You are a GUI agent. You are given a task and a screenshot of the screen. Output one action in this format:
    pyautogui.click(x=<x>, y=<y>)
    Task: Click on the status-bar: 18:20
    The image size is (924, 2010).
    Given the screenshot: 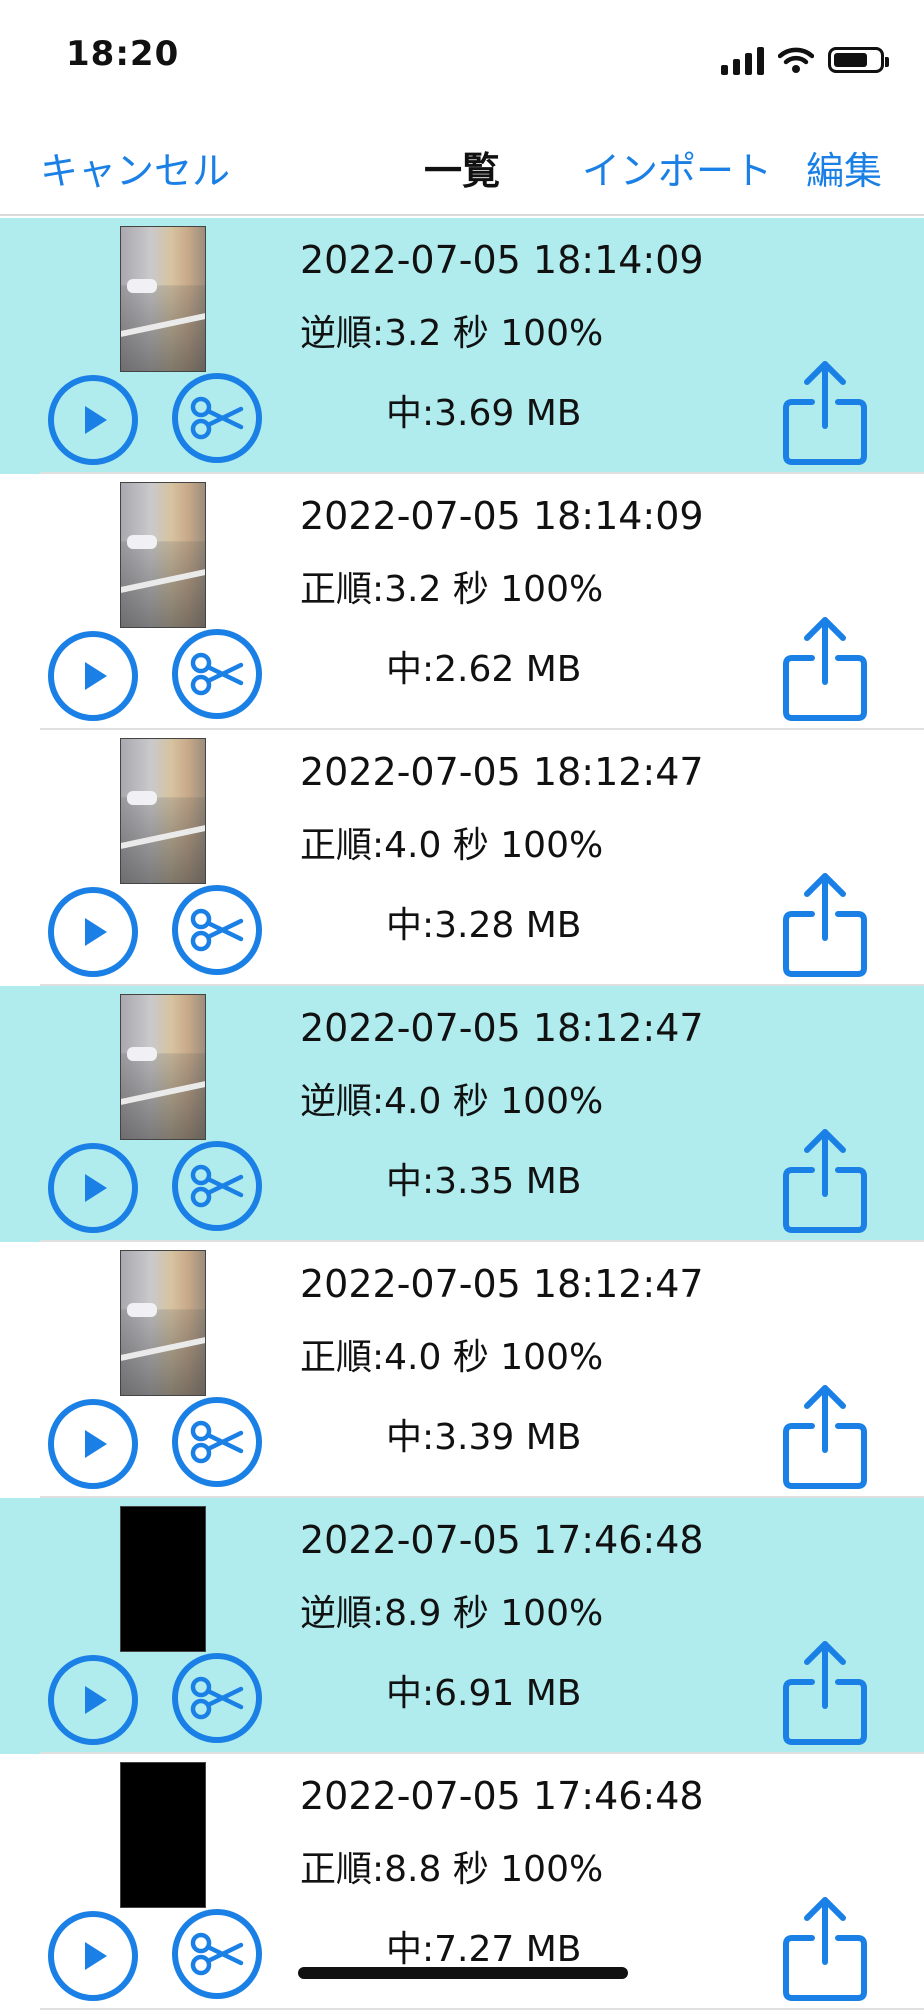 What is the action you would take?
    pyautogui.click(x=462, y=55)
    